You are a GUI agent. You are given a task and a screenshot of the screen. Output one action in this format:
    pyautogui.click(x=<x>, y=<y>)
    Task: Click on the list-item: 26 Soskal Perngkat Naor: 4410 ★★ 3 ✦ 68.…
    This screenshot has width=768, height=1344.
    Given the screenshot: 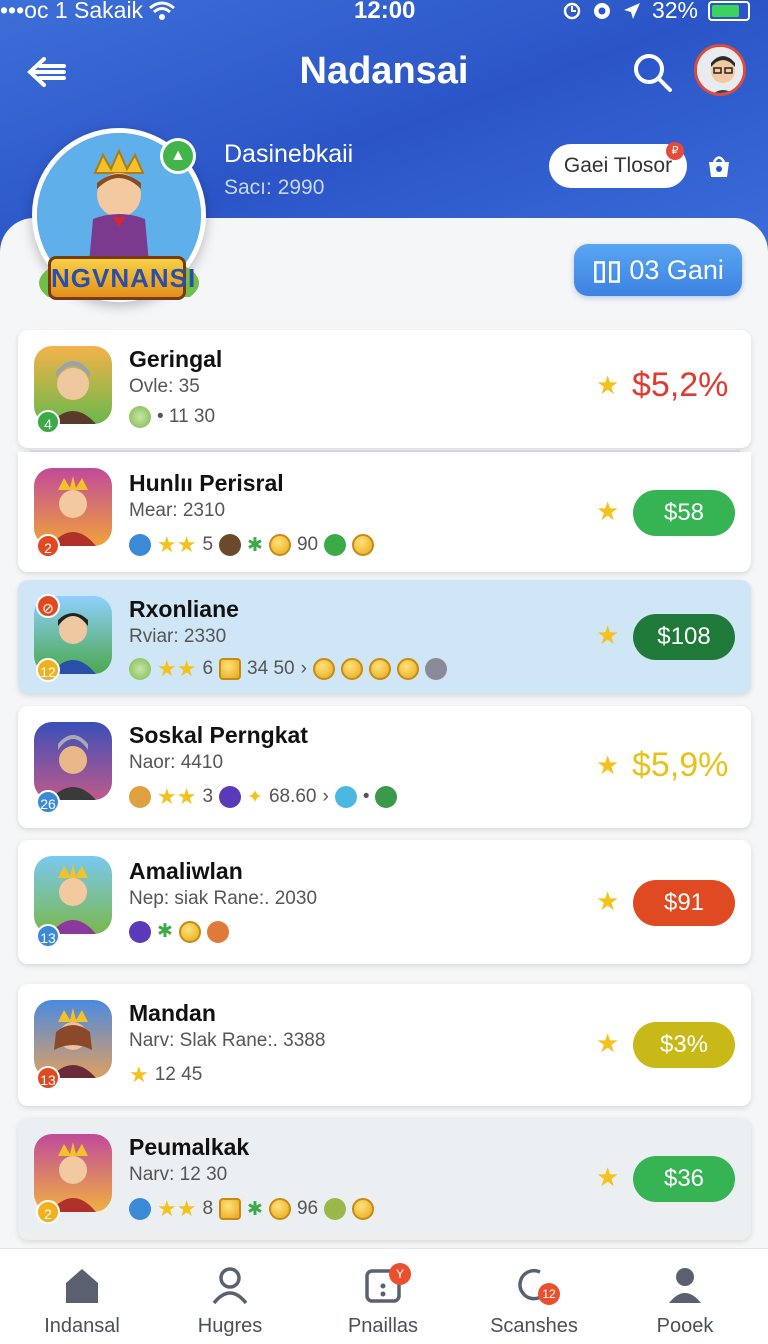 What is the action you would take?
    pyautogui.click(x=384, y=767)
    